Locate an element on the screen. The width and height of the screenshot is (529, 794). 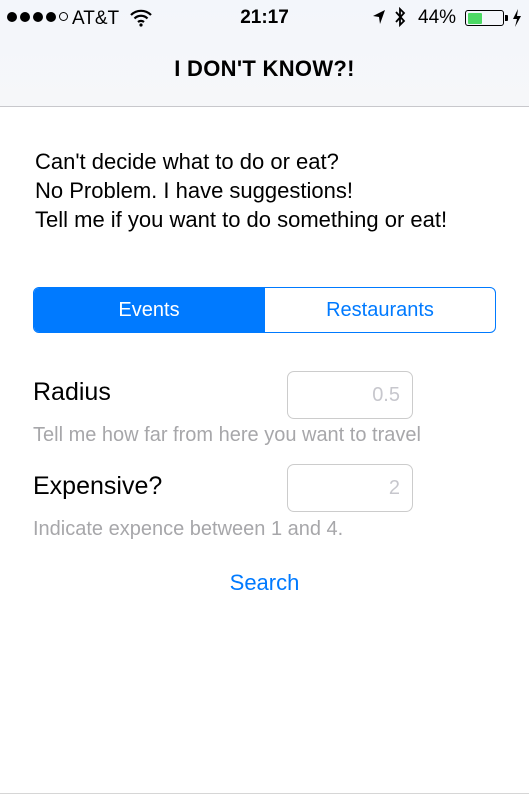
navigation-bar: AT&T 21:17 44% I DON'T KNOW?! is located at coordinates (264, 53).